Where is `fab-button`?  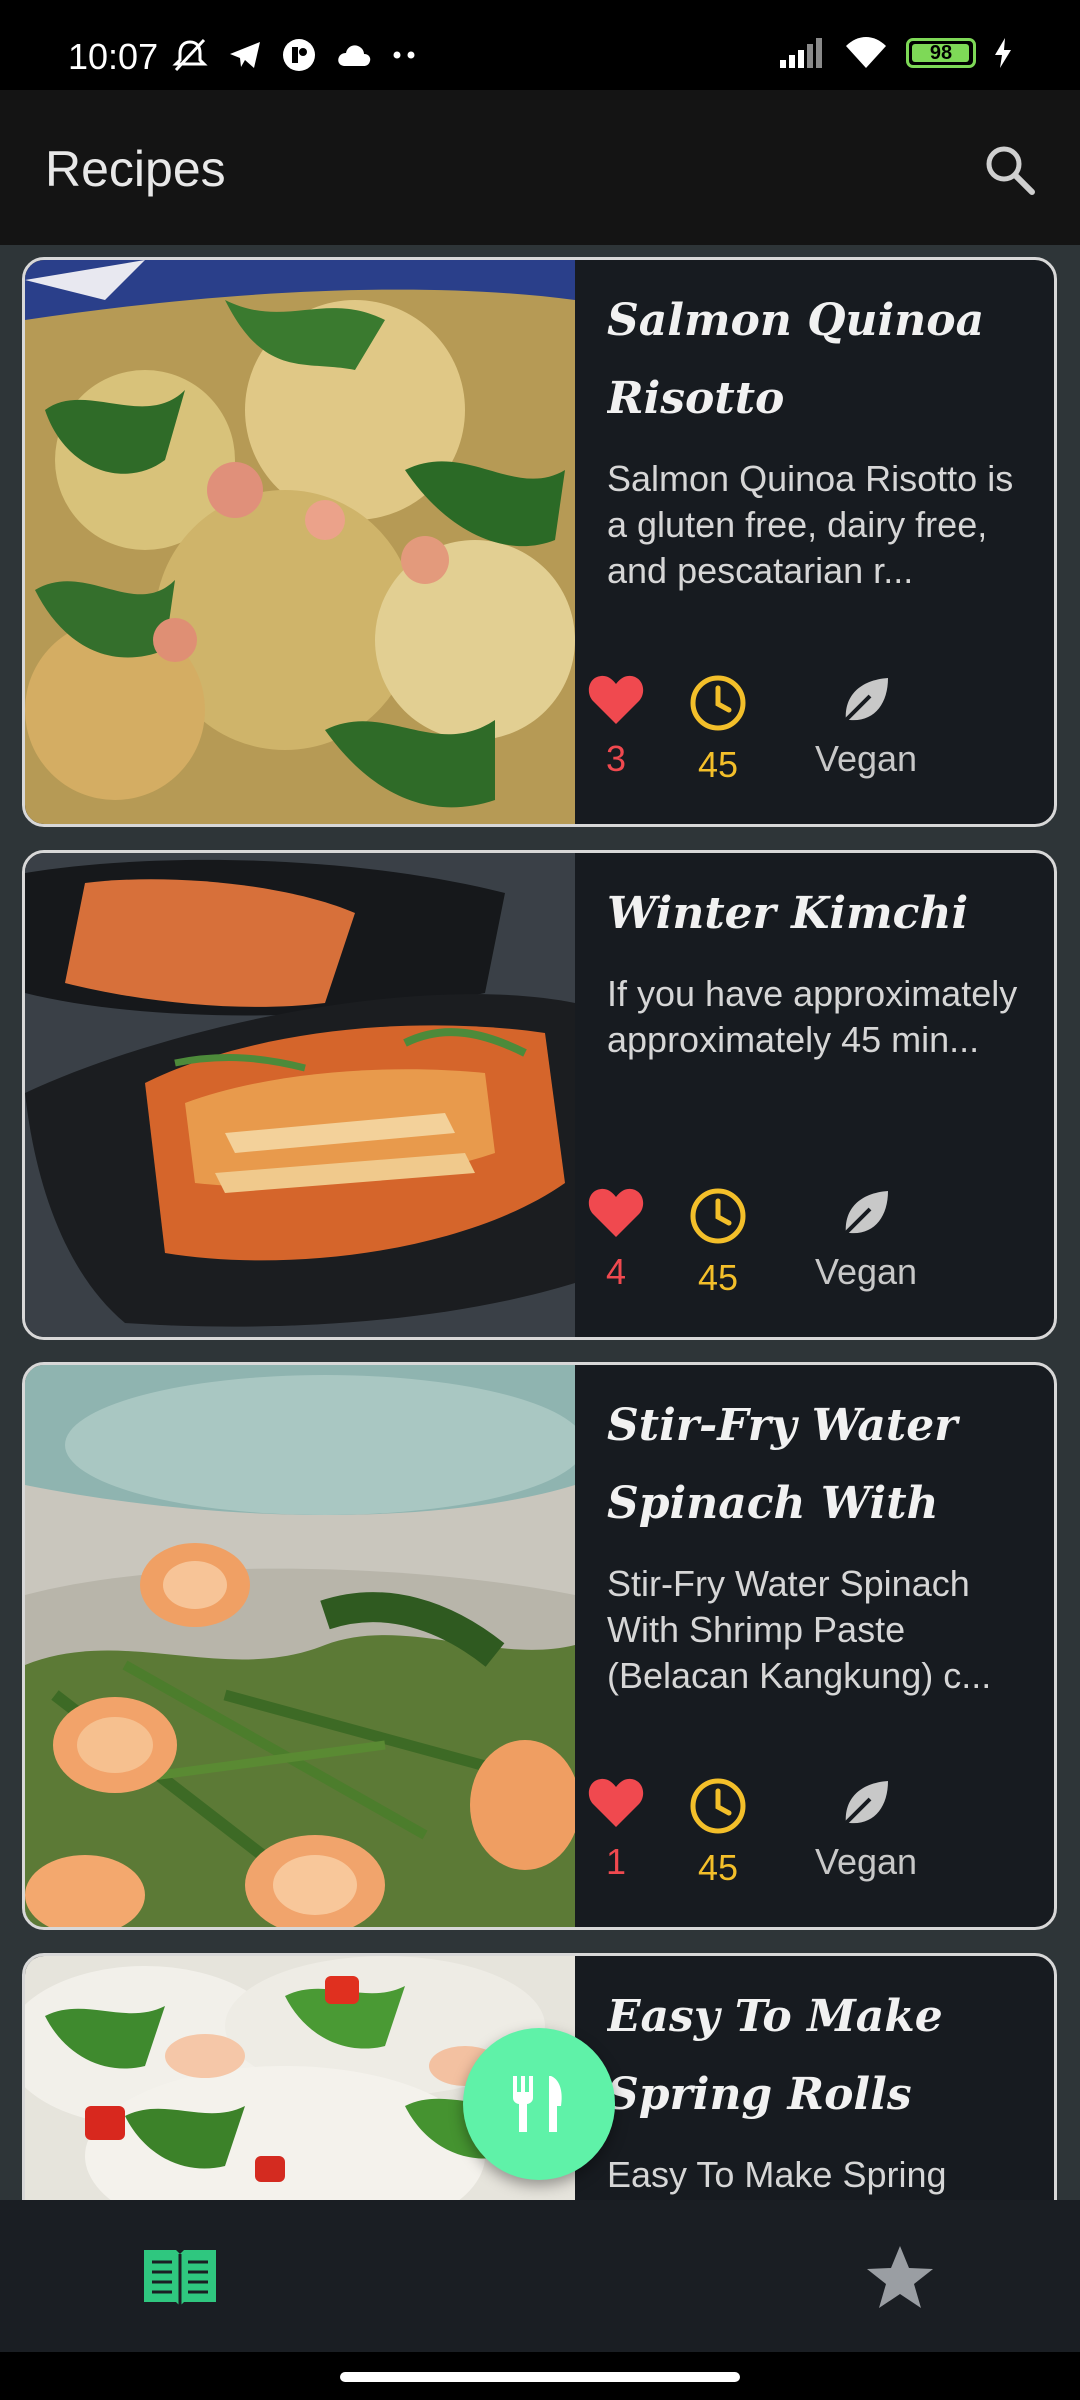 fab-button is located at coordinates (539, 2104).